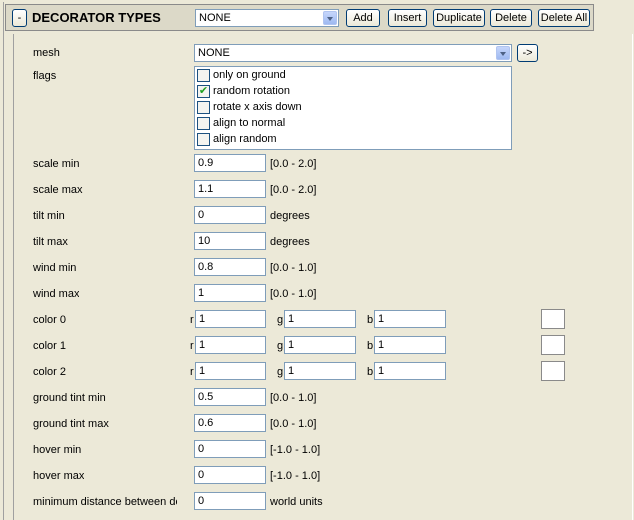  What do you see at coordinates (230, 501) in the screenshot?
I see `min-distance-input` at bounding box center [230, 501].